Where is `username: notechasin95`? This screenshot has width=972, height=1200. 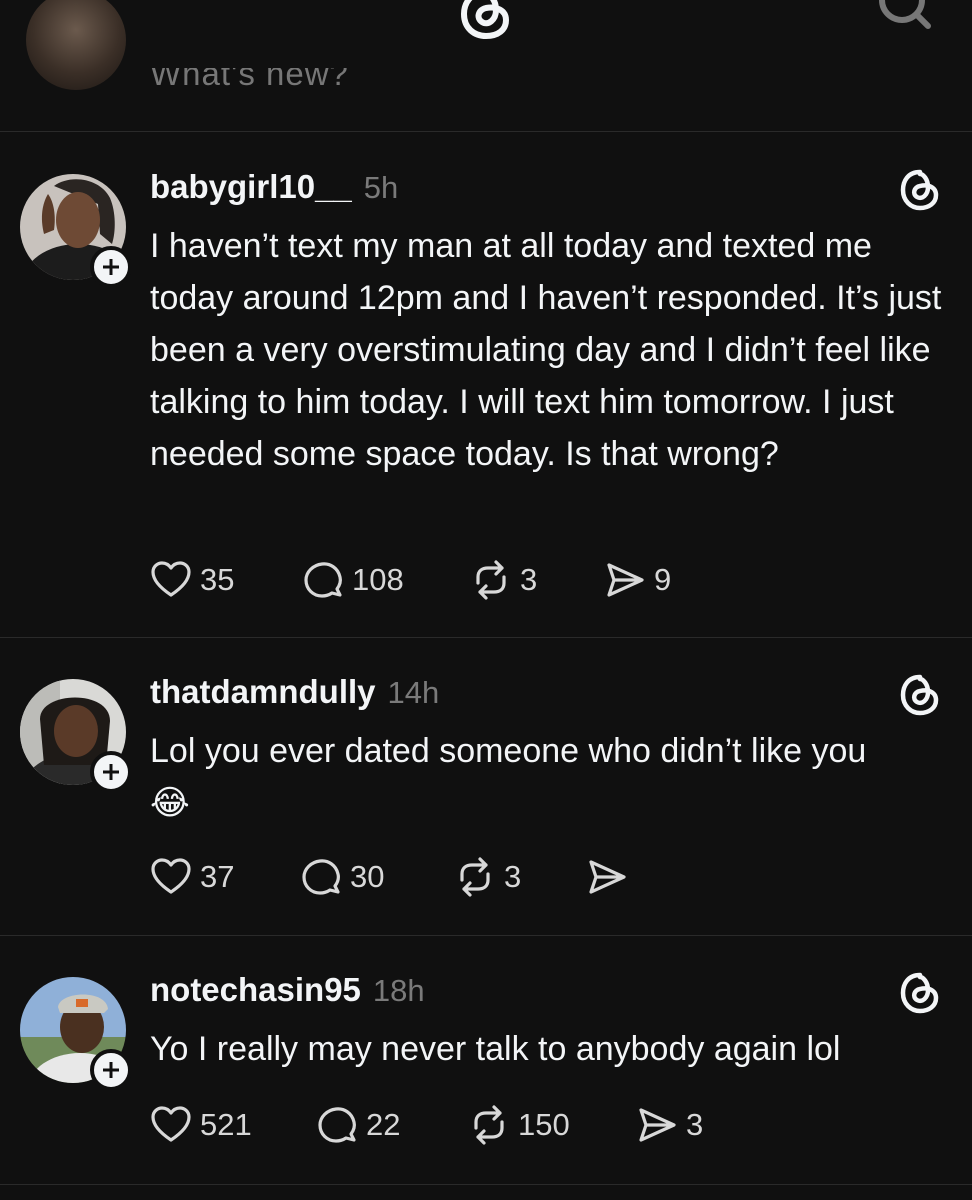
username: notechasin95 is located at coordinates (255, 990).